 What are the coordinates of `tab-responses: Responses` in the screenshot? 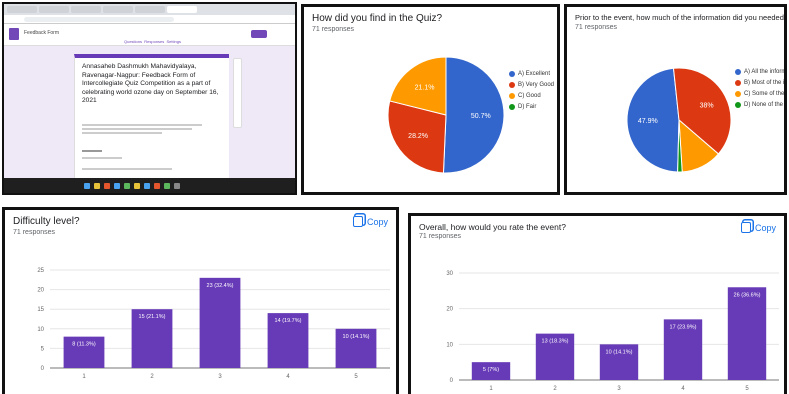 It's located at (154, 41).